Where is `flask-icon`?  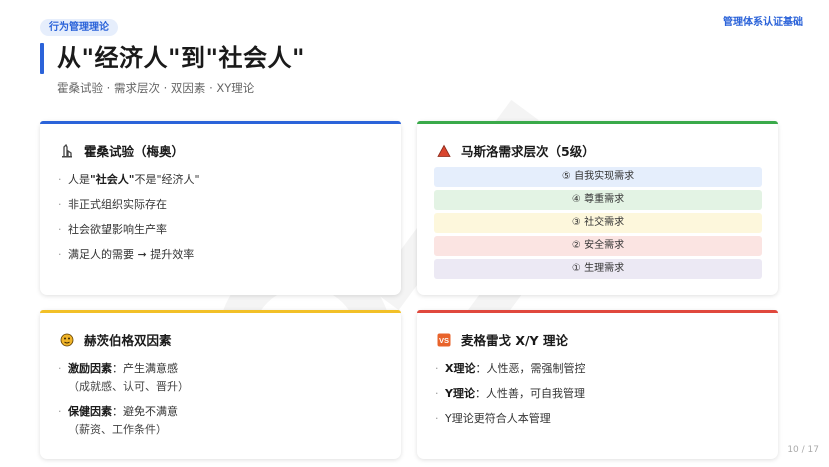
flask-icon is located at coordinates (67, 151).